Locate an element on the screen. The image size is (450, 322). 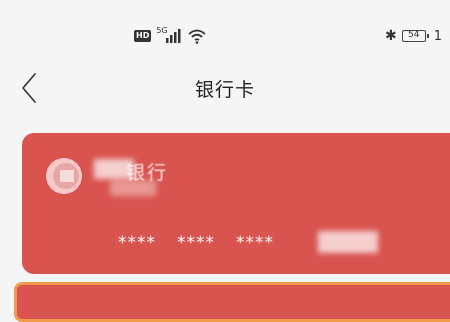
wifi-icon is located at coordinates (197, 36).